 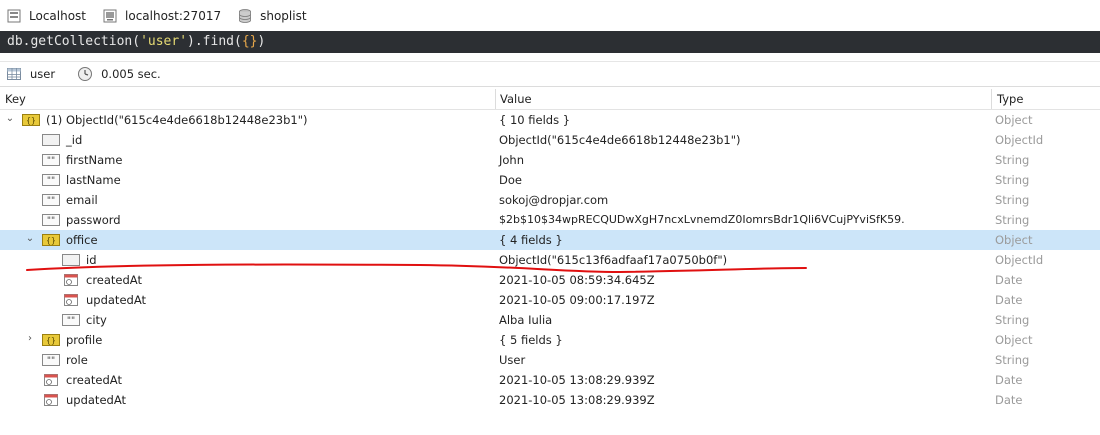 I want to click on row-value: Alba Iulia, so click(x=526, y=320).